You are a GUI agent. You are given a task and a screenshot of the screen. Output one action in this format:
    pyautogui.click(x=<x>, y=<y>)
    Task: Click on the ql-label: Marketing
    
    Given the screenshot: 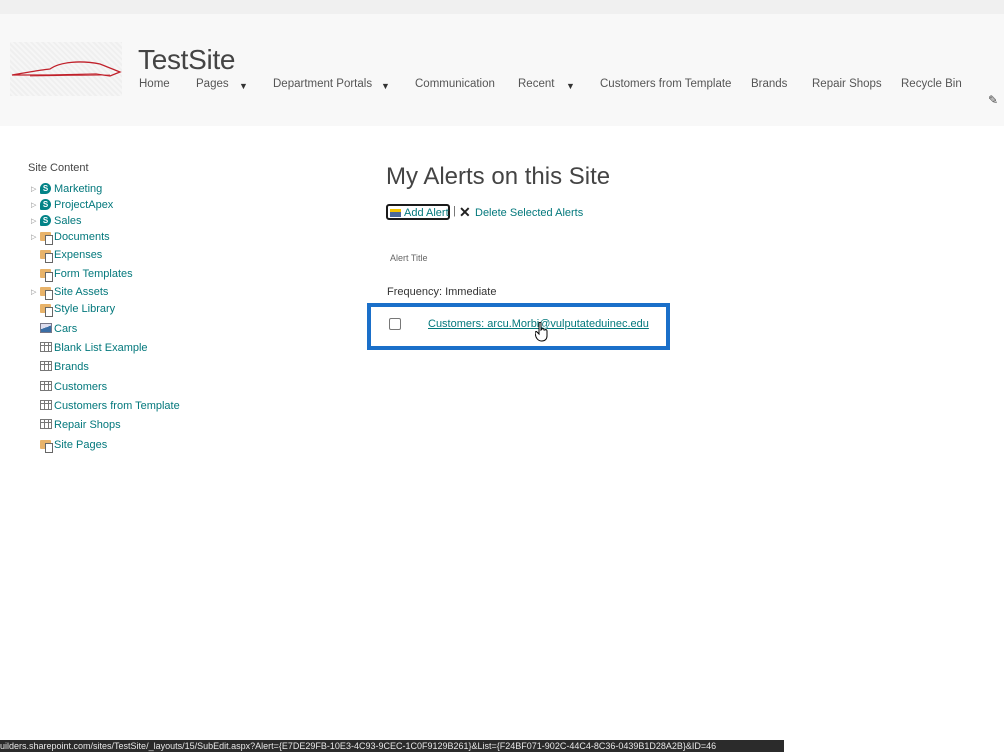 What is the action you would take?
    pyautogui.click(x=78, y=189)
    